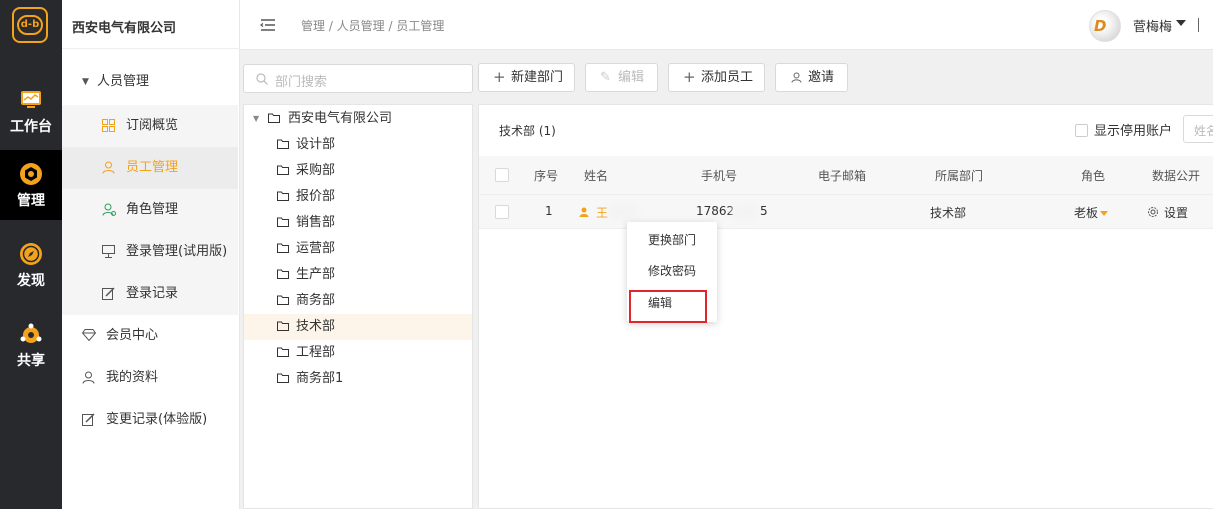 This screenshot has width=1213, height=509. Describe the element at coordinates (132, 377) in the screenshot. I see `sidebar-item-label: 我的资料` at that location.